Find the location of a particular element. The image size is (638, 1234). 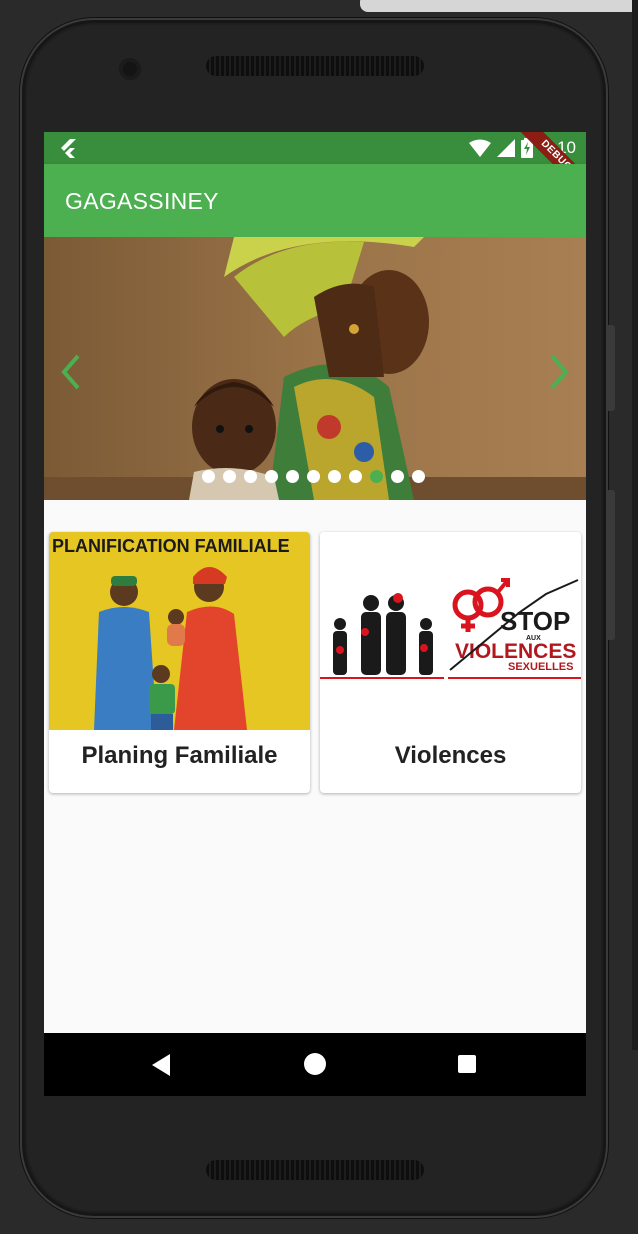

front-camera is located at coordinates (130, 69).